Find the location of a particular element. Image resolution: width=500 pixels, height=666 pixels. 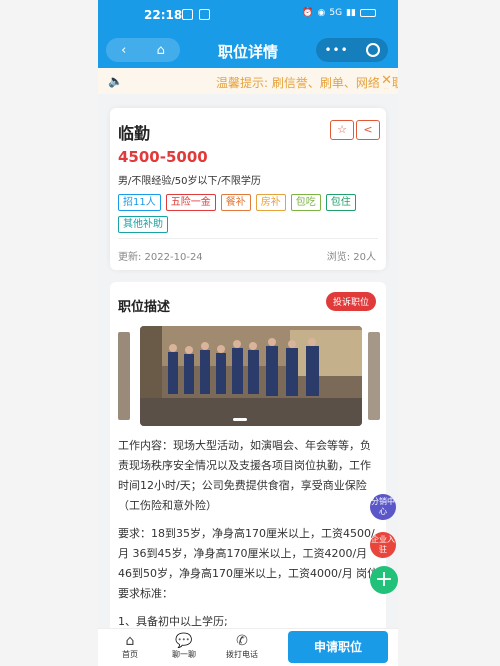

alarm-icon: ⏰ is located at coordinates (308, 13).